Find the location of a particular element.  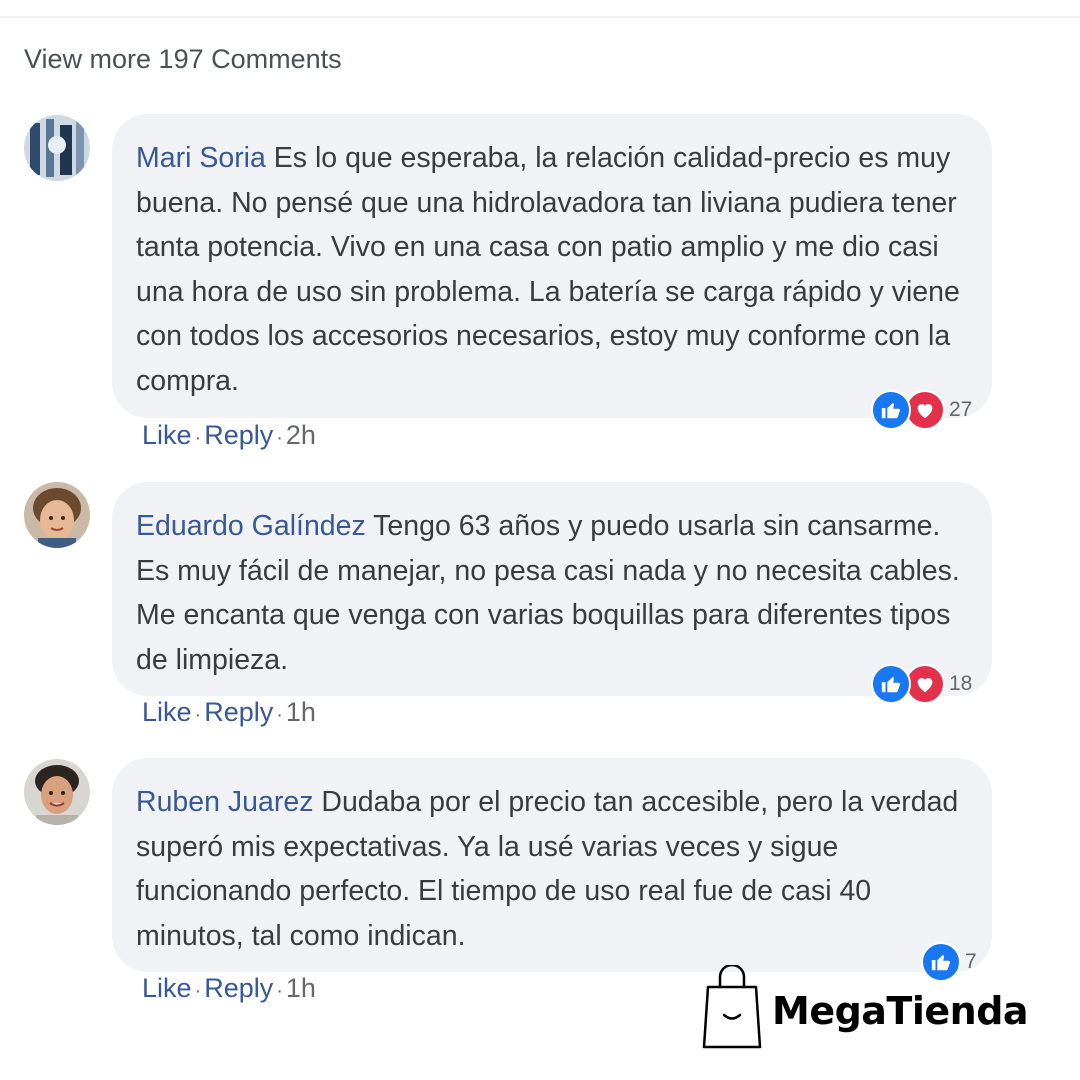

reaction-count: 27 is located at coordinates (961, 409).